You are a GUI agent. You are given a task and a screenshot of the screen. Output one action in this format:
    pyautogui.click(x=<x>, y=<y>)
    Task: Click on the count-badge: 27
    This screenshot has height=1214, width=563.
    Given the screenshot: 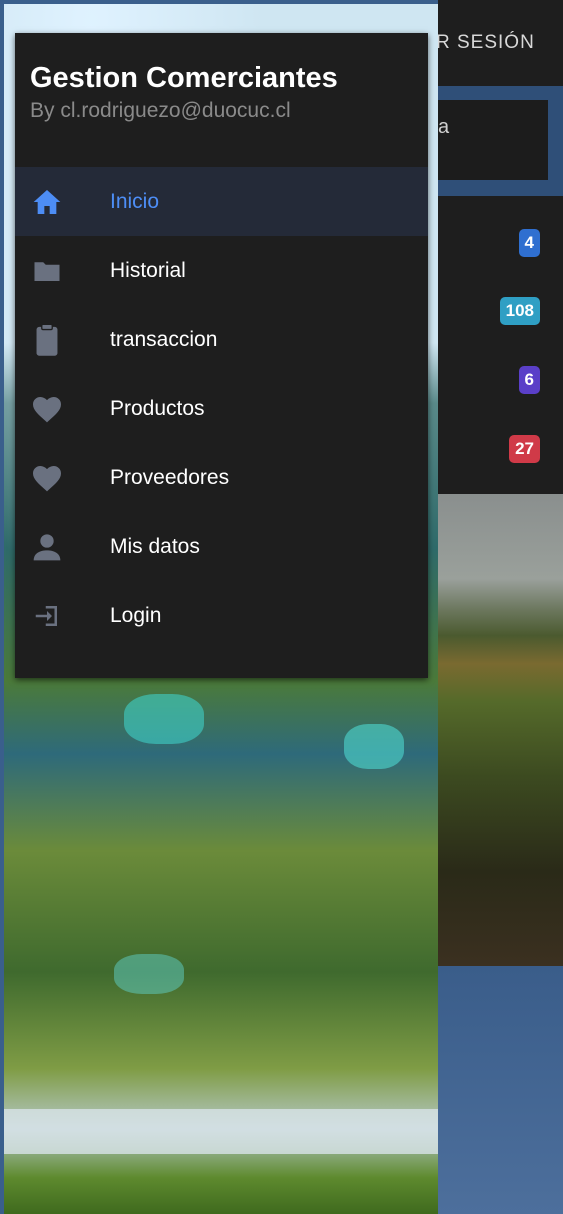 What is the action you would take?
    pyautogui.click(x=524, y=449)
    